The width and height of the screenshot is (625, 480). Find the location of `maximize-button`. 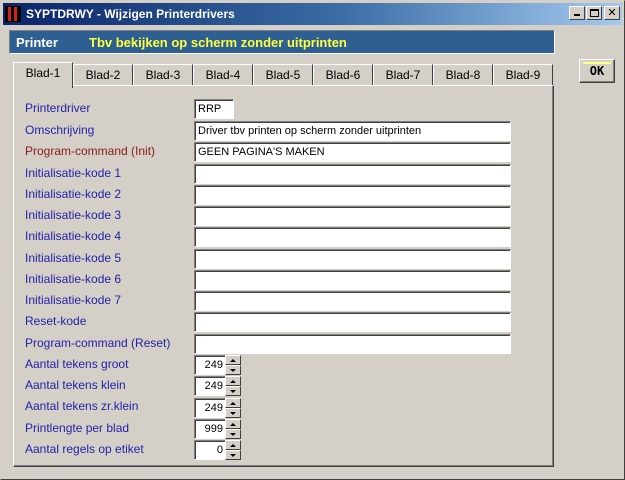

maximize-button is located at coordinates (594, 13).